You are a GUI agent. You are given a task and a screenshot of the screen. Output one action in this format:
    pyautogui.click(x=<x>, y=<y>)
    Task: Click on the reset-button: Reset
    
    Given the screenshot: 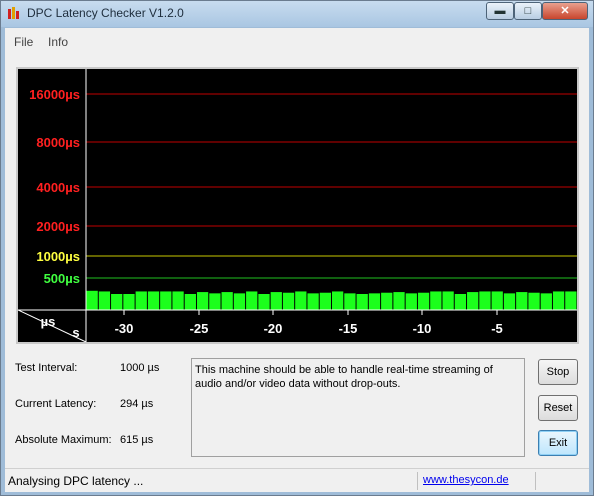 What is the action you would take?
    pyautogui.click(x=558, y=408)
    